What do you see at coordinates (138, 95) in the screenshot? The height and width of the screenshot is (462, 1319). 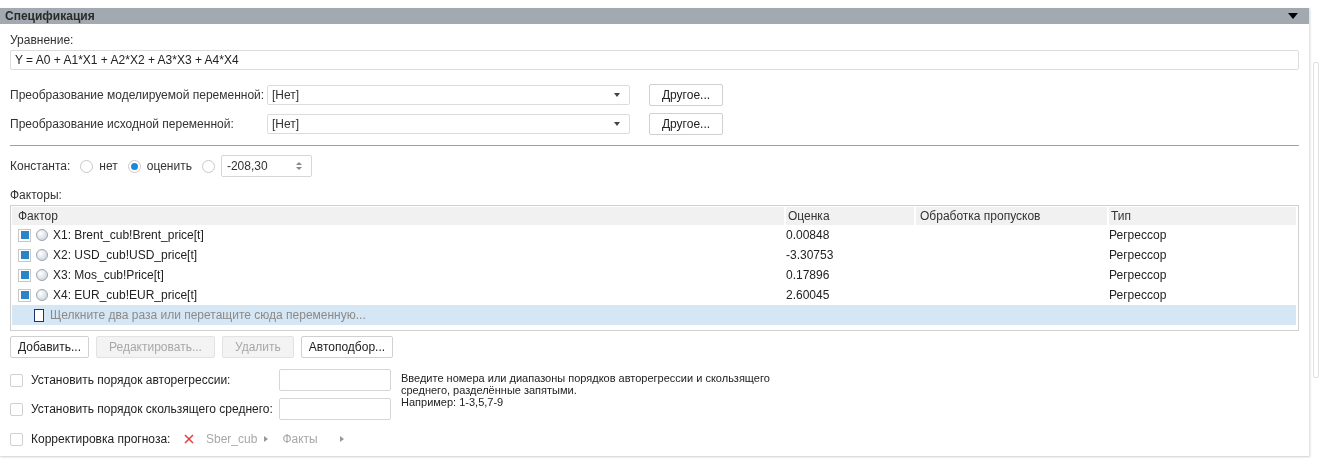 I see `field-label: Преобразование моделируемой переменной:` at bounding box center [138, 95].